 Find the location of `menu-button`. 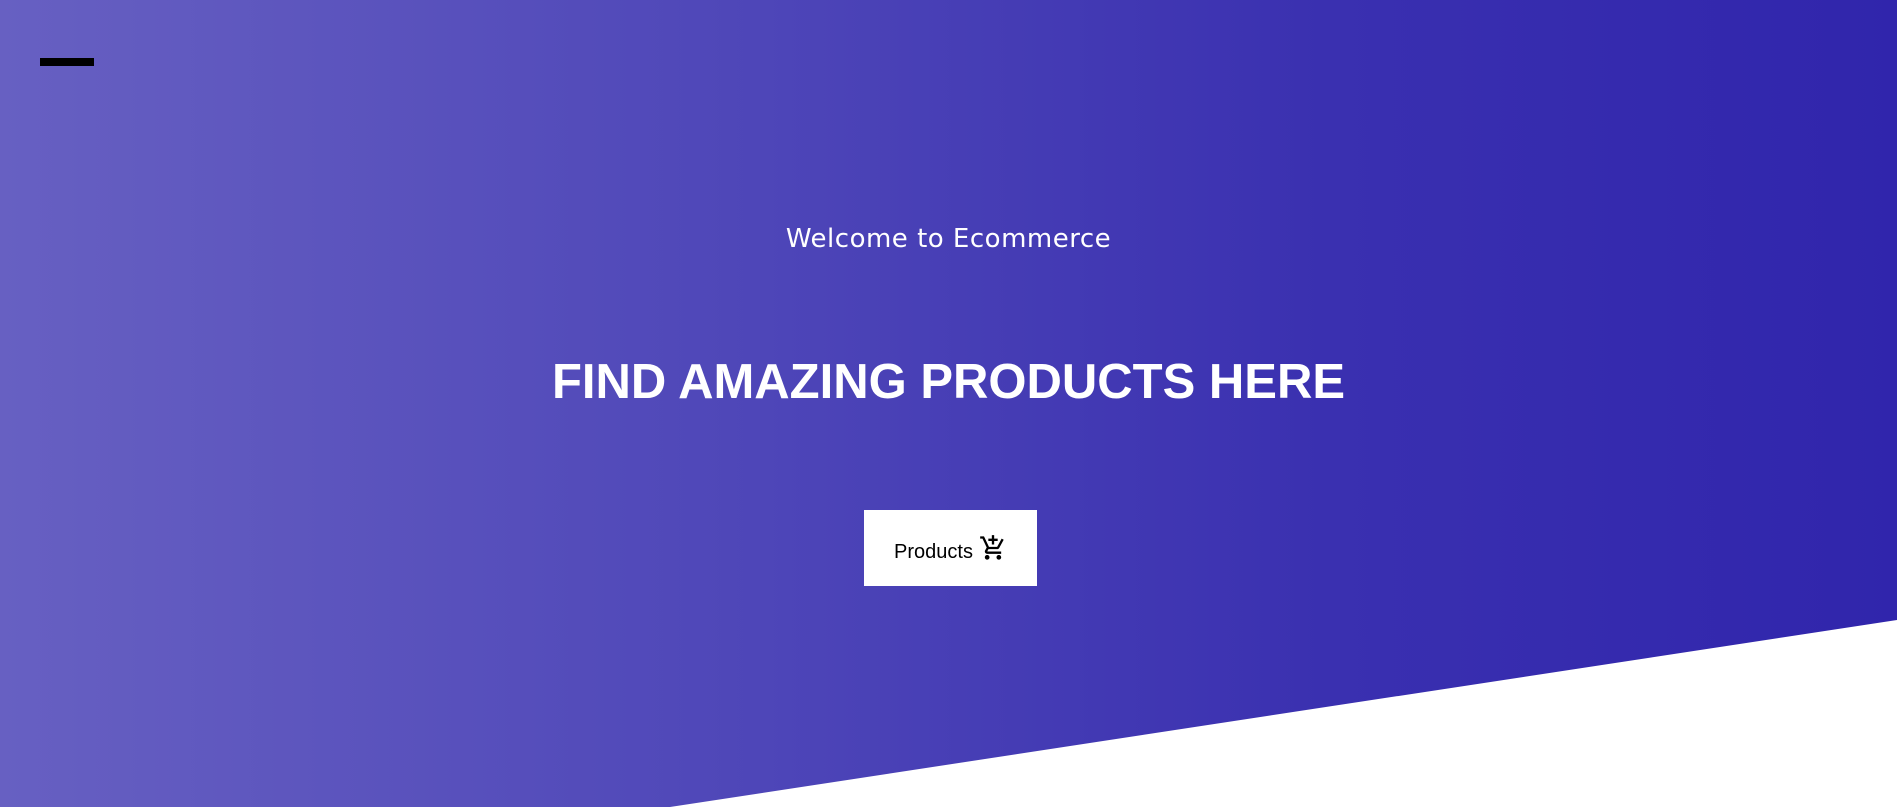

menu-button is located at coordinates (67, 61).